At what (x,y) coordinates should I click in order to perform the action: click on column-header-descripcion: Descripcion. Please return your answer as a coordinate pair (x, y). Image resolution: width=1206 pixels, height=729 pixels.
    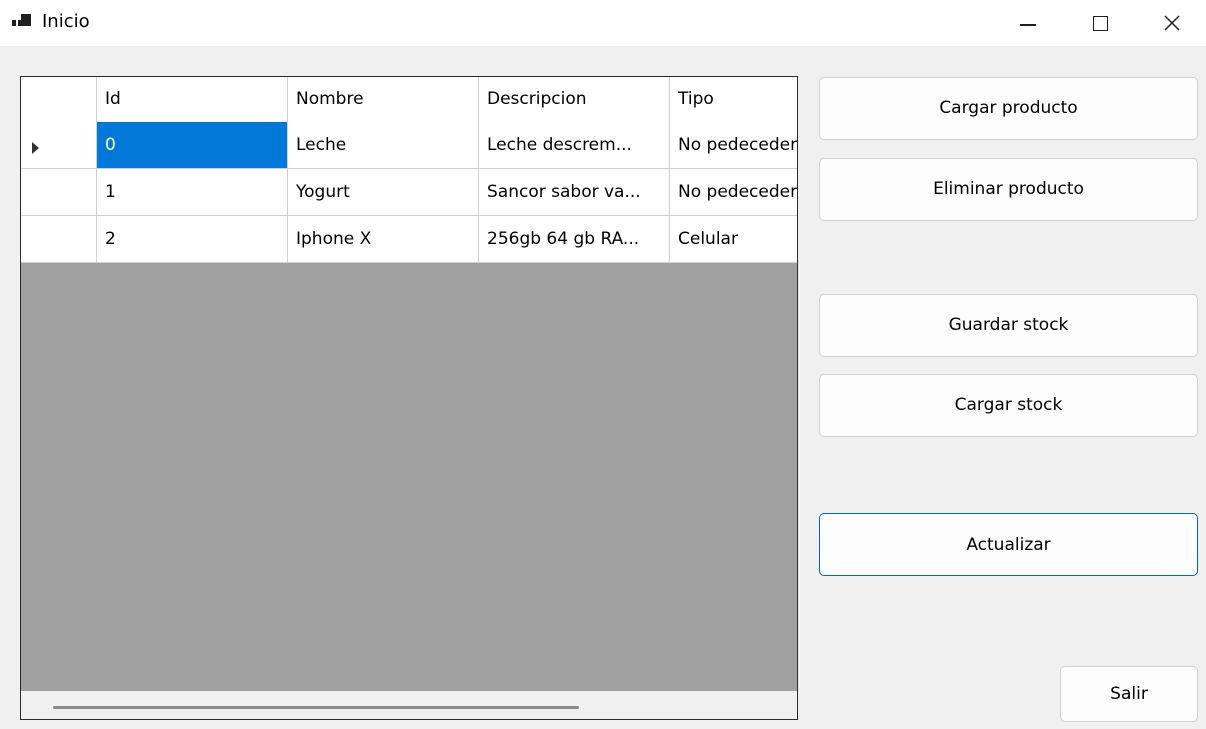
    Looking at the image, I should click on (574, 100).